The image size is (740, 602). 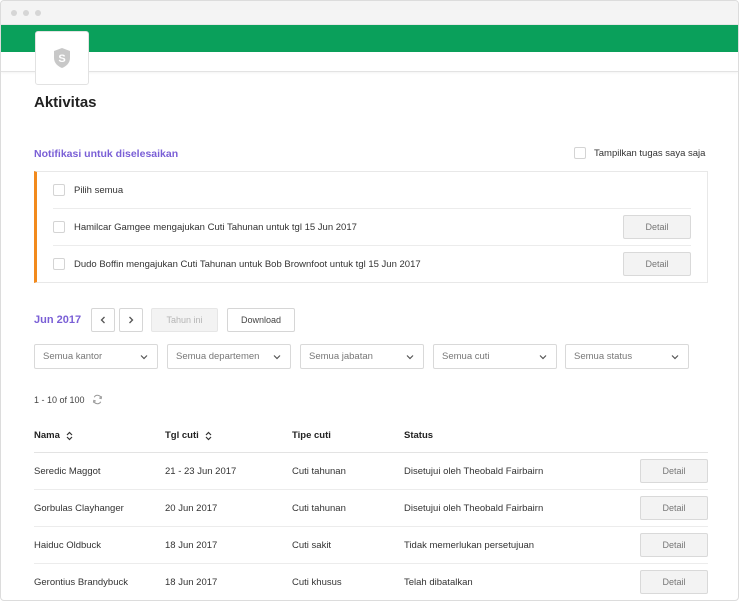 What do you see at coordinates (218, 356) in the screenshot?
I see `department-filter-label: Semua departemen` at bounding box center [218, 356].